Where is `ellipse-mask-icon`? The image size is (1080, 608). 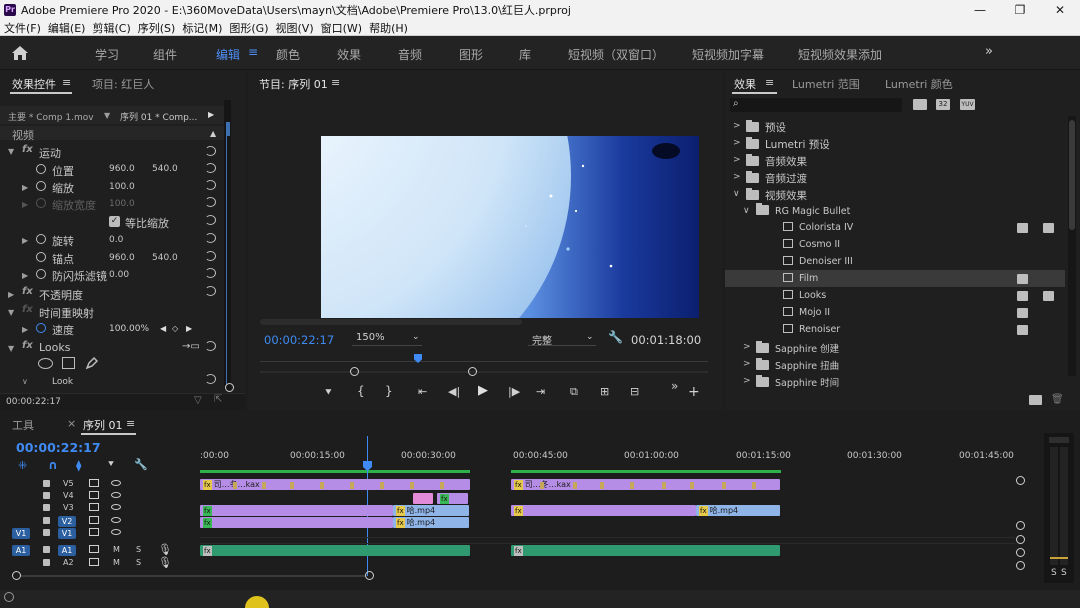 ellipse-mask-icon is located at coordinates (45, 363).